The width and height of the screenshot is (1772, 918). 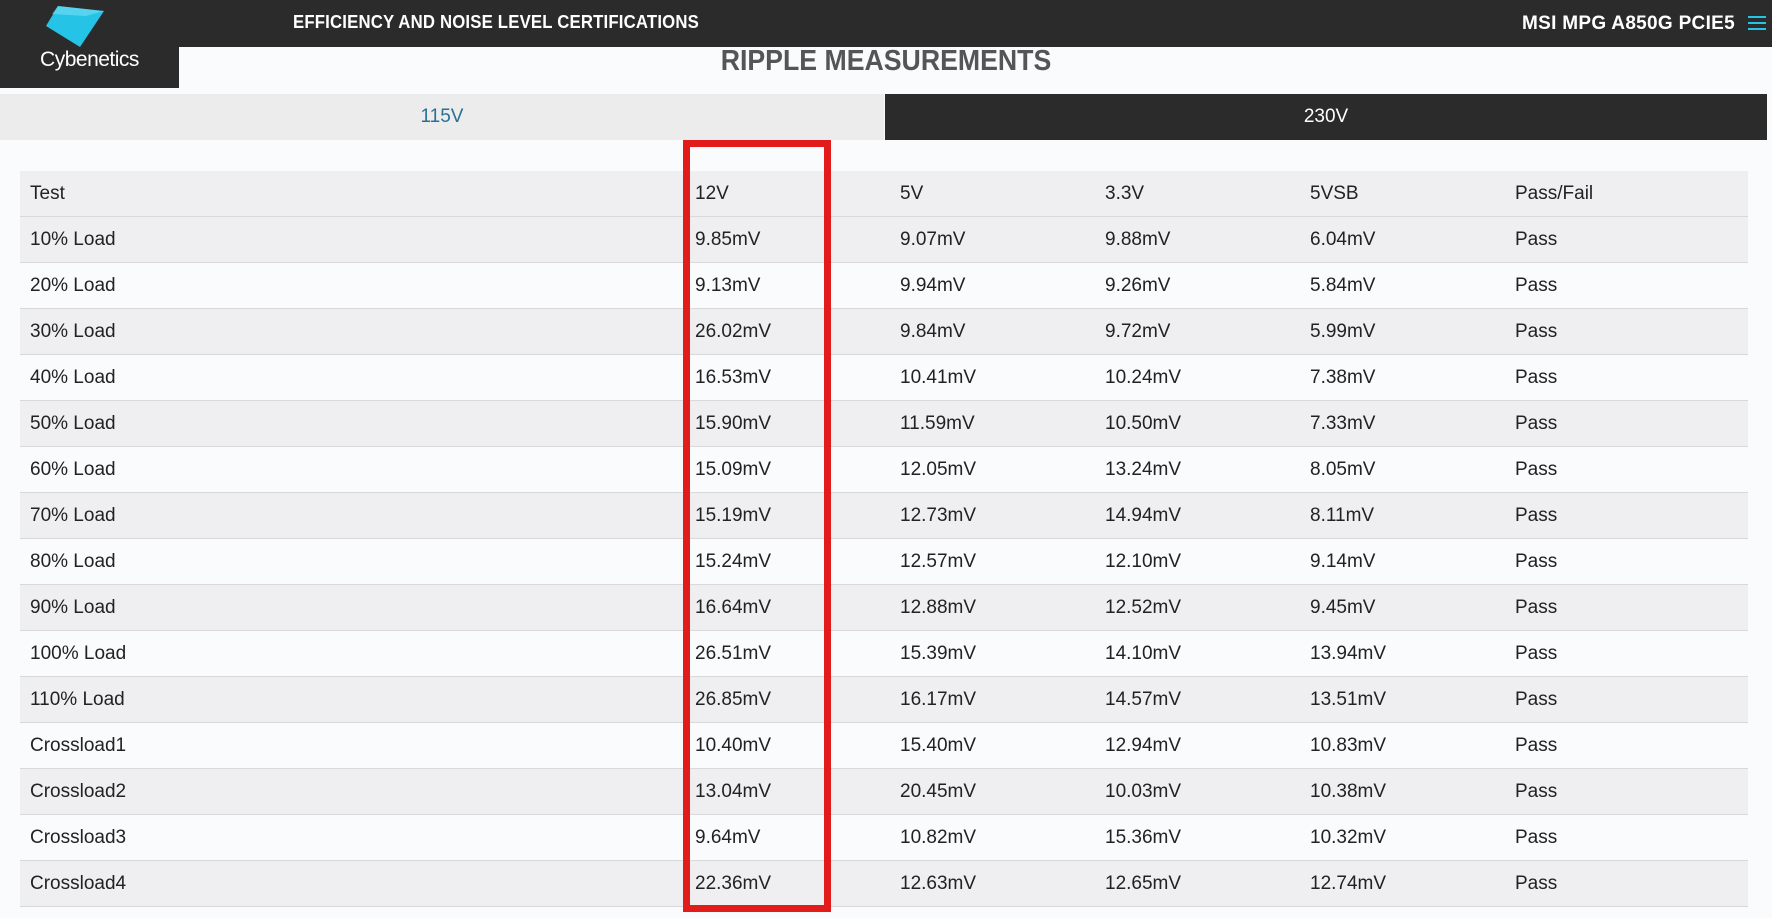 What do you see at coordinates (787, 515) in the screenshot?
I see `cell-12v: 15.19mV` at bounding box center [787, 515].